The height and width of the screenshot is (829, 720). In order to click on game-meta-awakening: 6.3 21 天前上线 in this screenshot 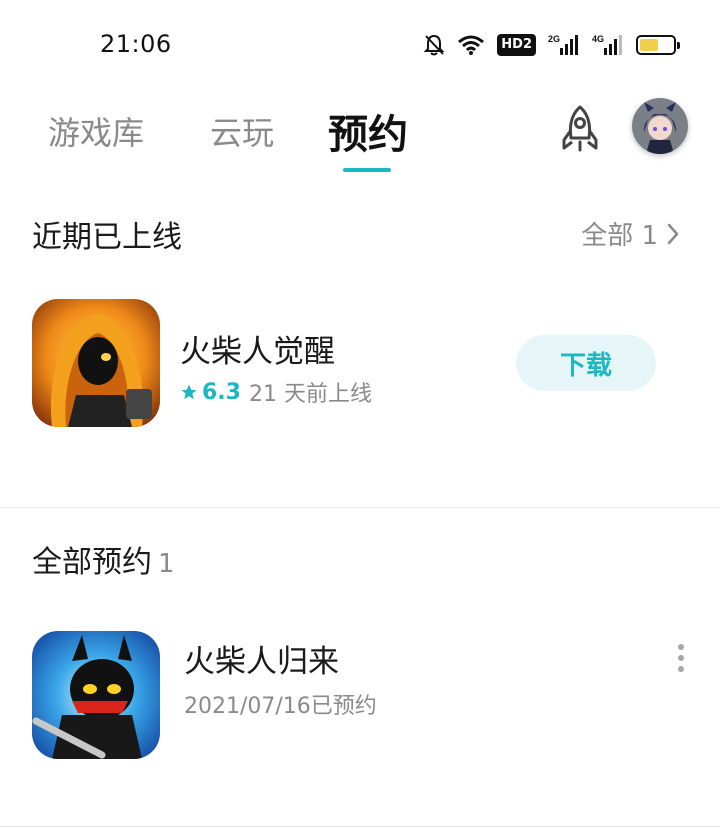, I will do `click(276, 392)`.